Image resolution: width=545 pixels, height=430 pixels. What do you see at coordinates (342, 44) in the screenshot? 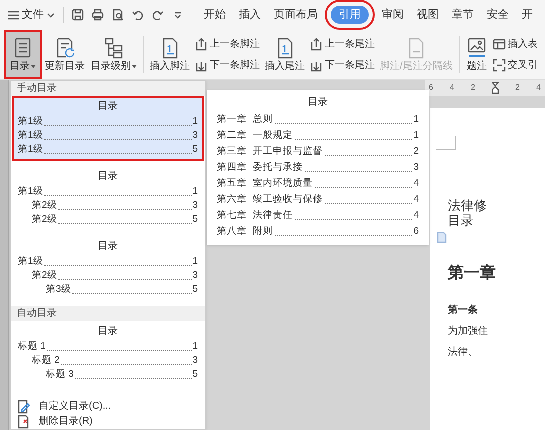
I see `ribbon-button: 上一条尾注` at bounding box center [342, 44].